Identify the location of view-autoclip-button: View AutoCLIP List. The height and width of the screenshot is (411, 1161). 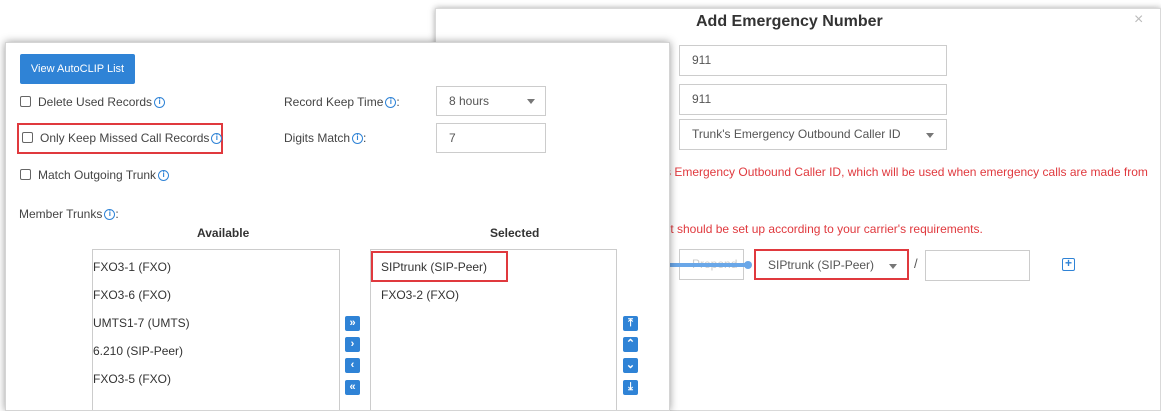
(77, 69).